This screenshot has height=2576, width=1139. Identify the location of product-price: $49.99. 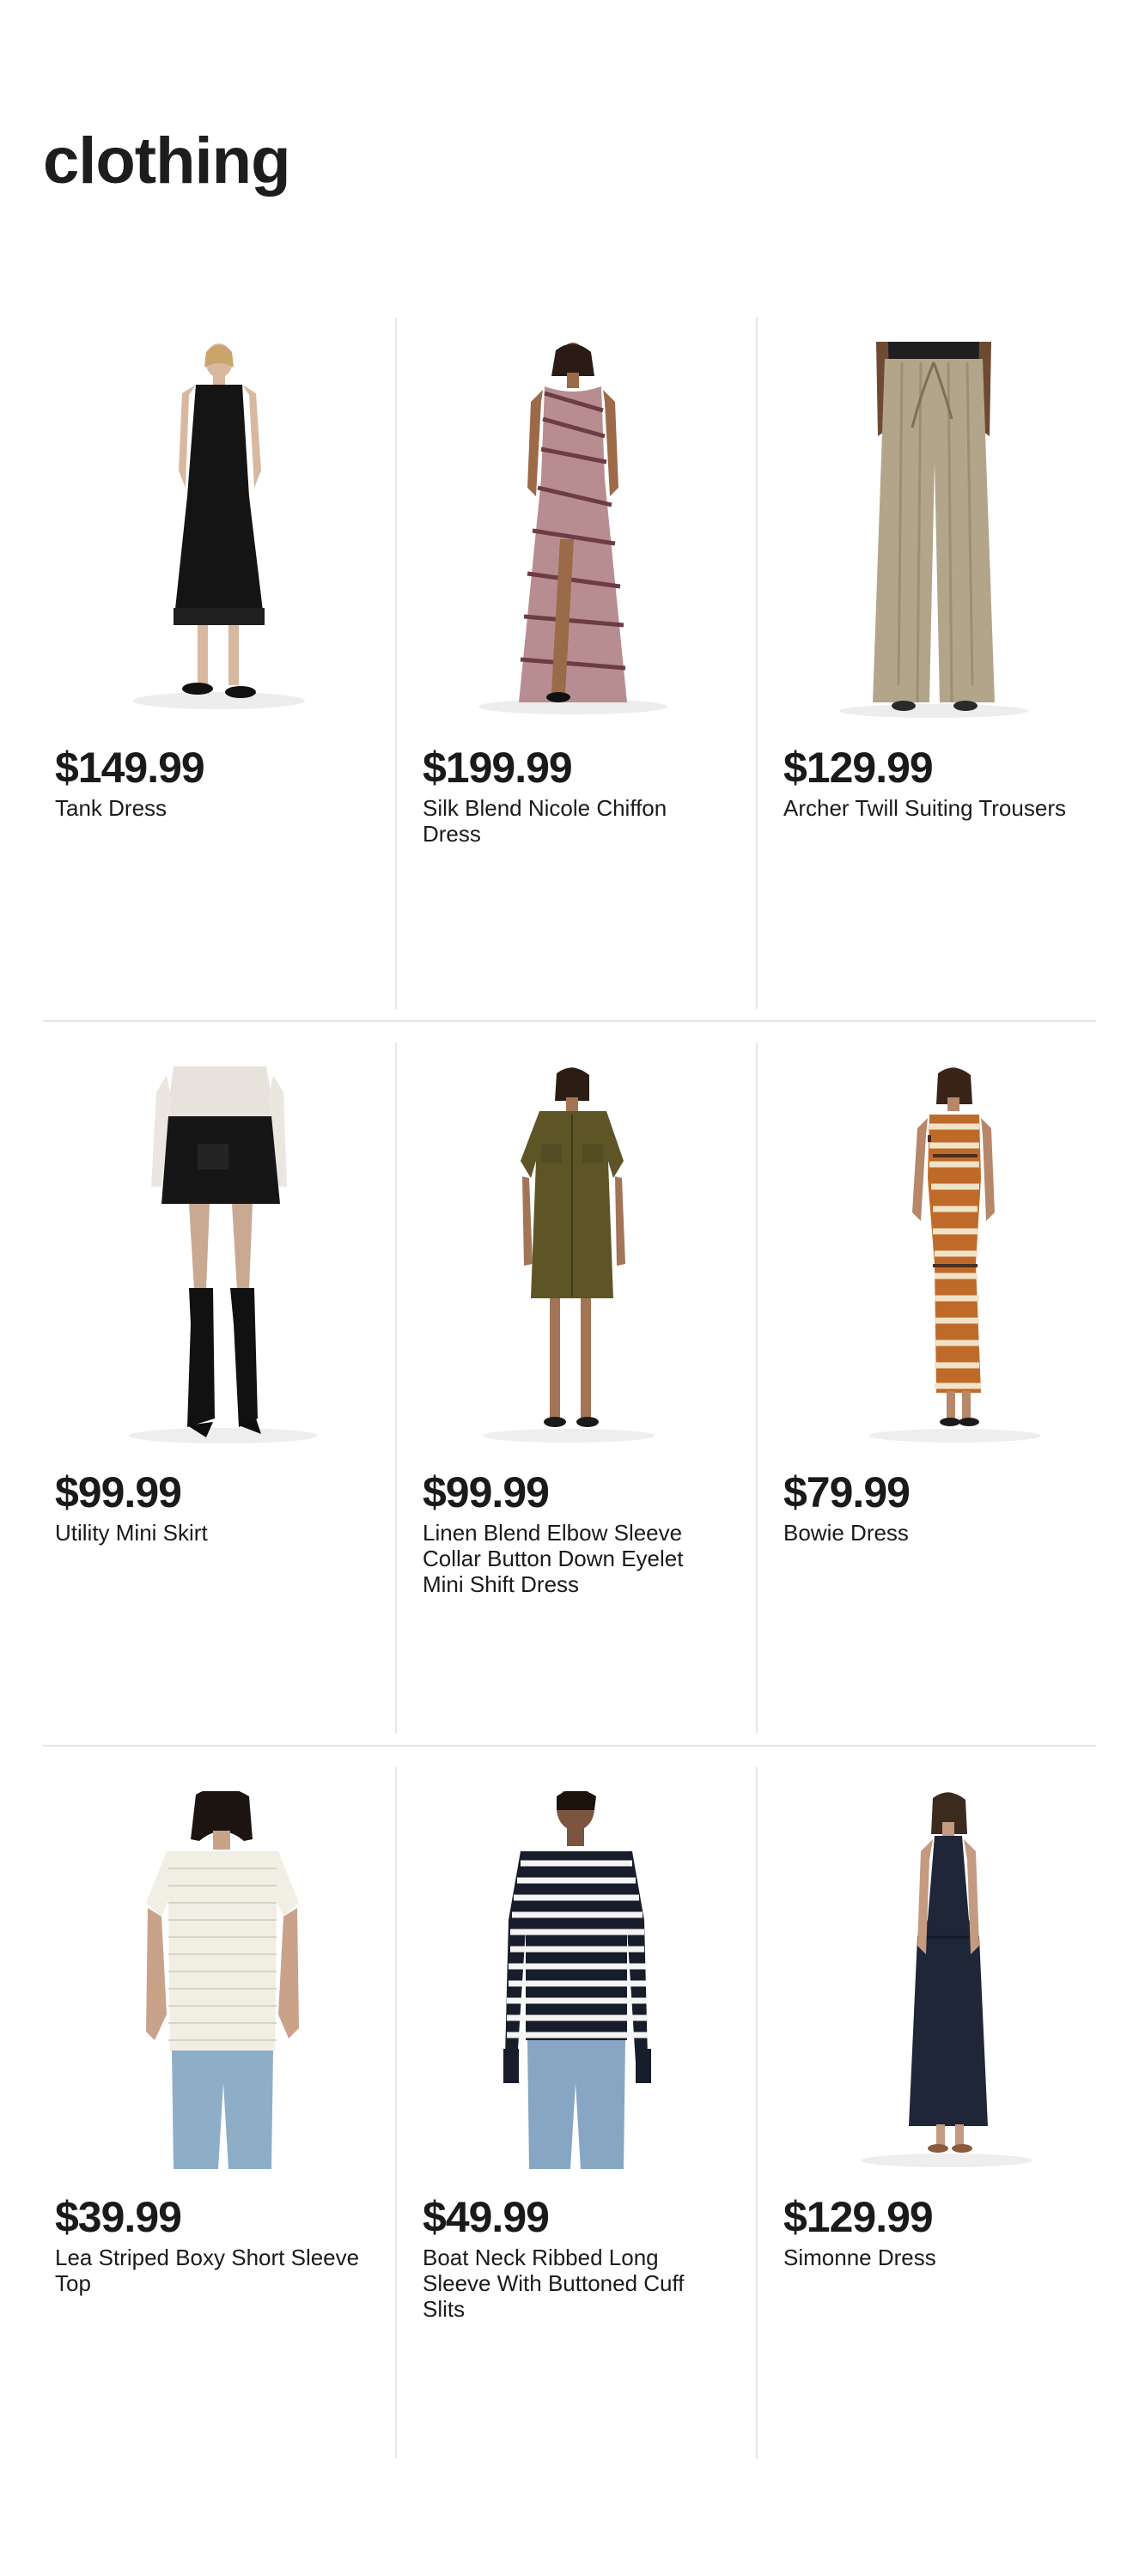
(486, 2217).